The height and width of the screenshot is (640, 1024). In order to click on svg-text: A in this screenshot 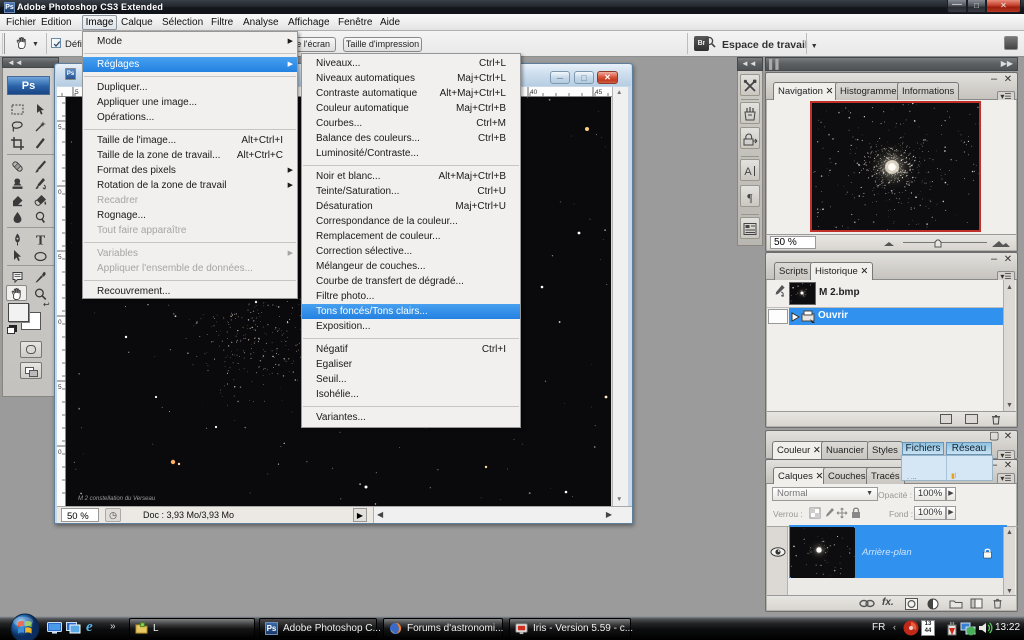, I will do `click(748, 172)`.